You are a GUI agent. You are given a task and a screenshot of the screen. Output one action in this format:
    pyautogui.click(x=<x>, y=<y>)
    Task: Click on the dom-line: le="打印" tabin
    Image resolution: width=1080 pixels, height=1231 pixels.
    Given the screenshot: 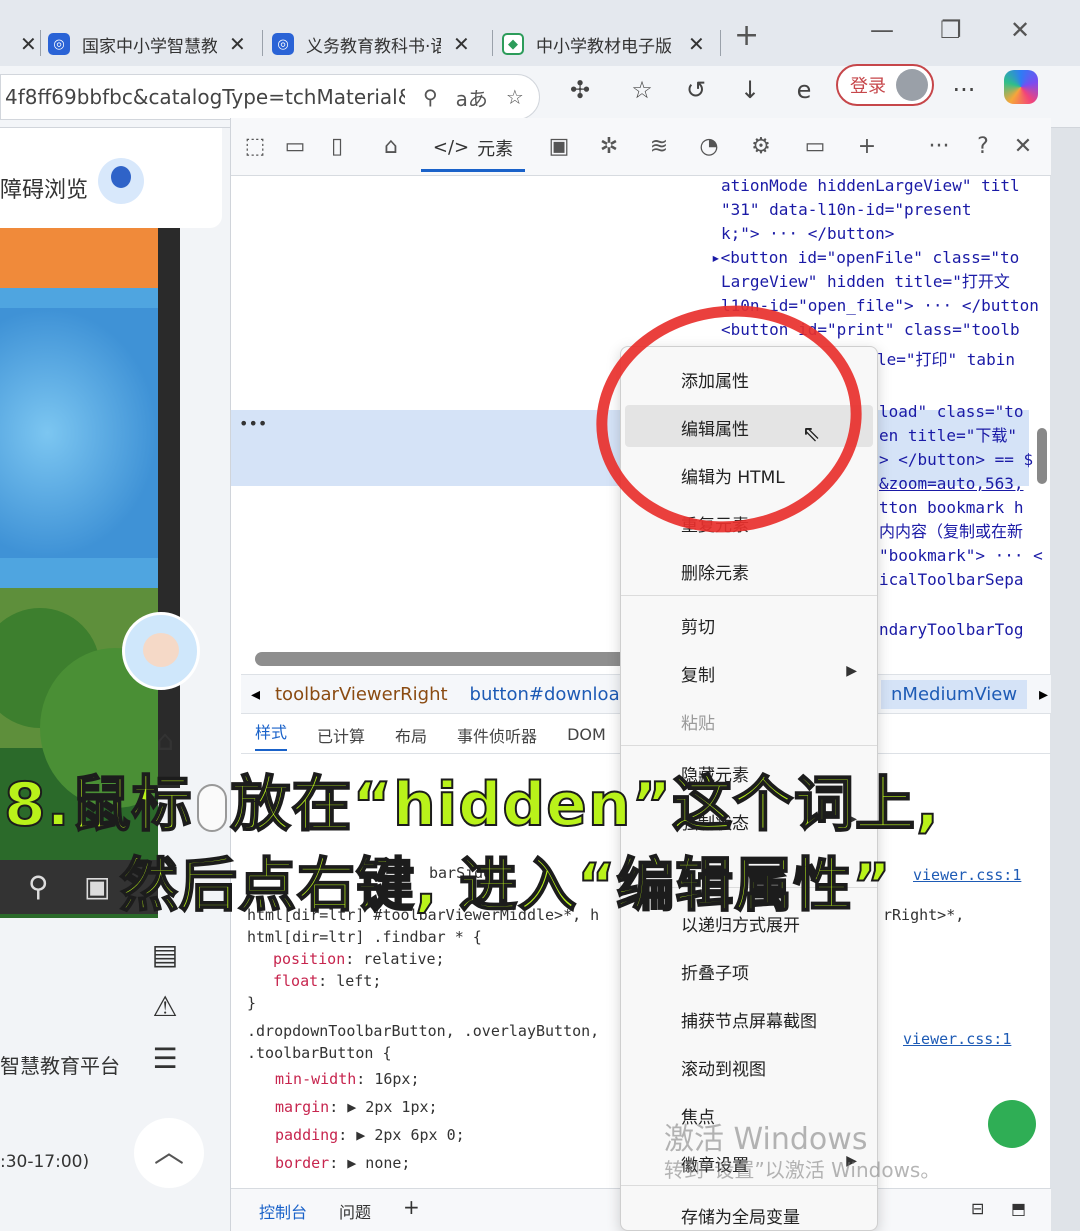 What is the action you would take?
    pyautogui.click(x=946, y=359)
    